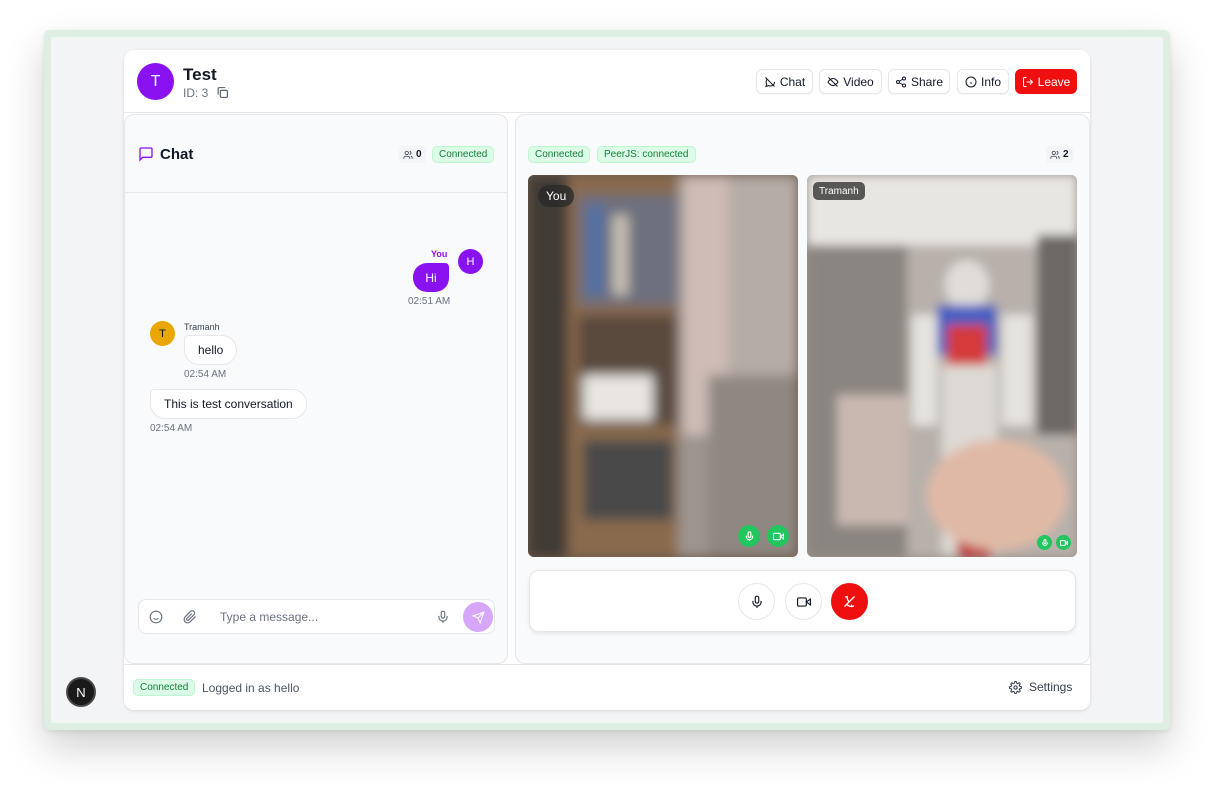 This screenshot has height=791, width=1219. I want to click on room-avatar: T, so click(155, 81).